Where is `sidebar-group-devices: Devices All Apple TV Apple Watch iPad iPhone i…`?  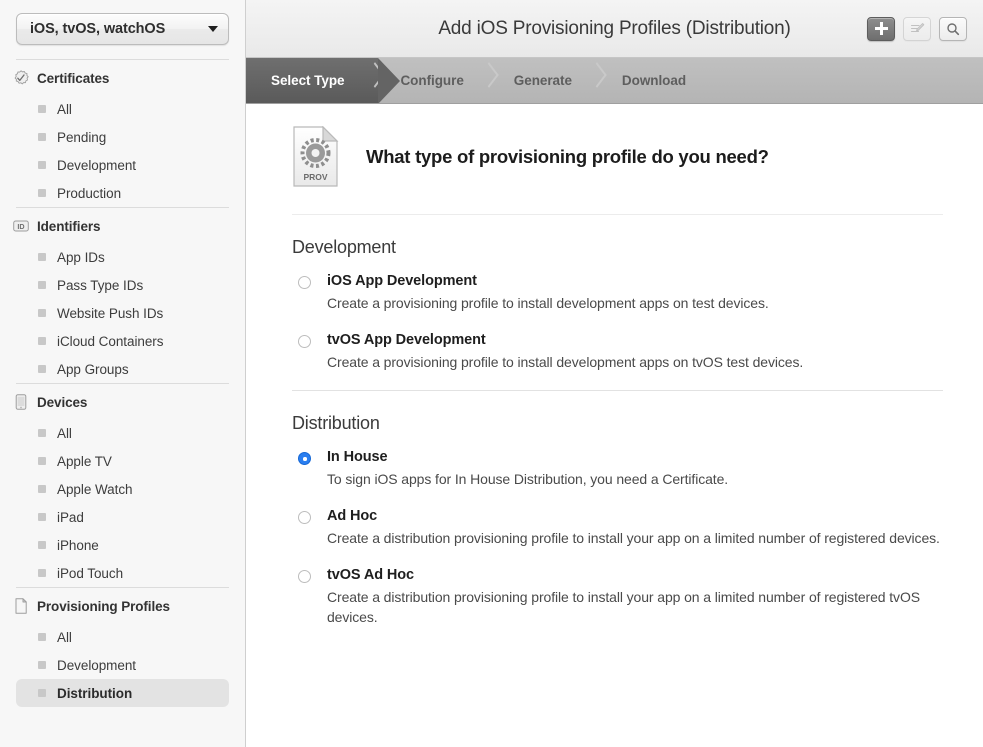 sidebar-group-devices: Devices All Apple TV Apple Watch iPad iPhone i… is located at coordinates (122, 485).